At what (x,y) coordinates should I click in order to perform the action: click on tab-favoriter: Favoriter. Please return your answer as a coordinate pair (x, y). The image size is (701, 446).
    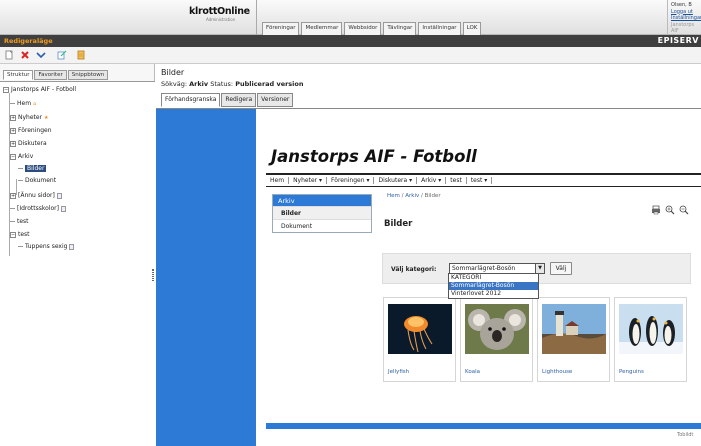
    Looking at the image, I should click on (50, 75).